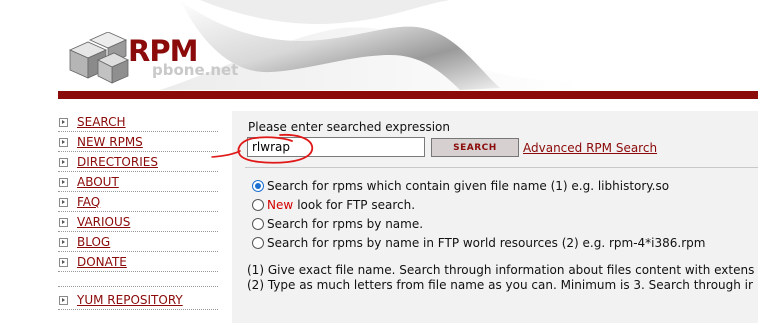 This screenshot has height=323, width=758. Describe the element at coordinates (130, 300) in the screenshot. I see `sidebar-link: YUM REPOSITORY` at that location.